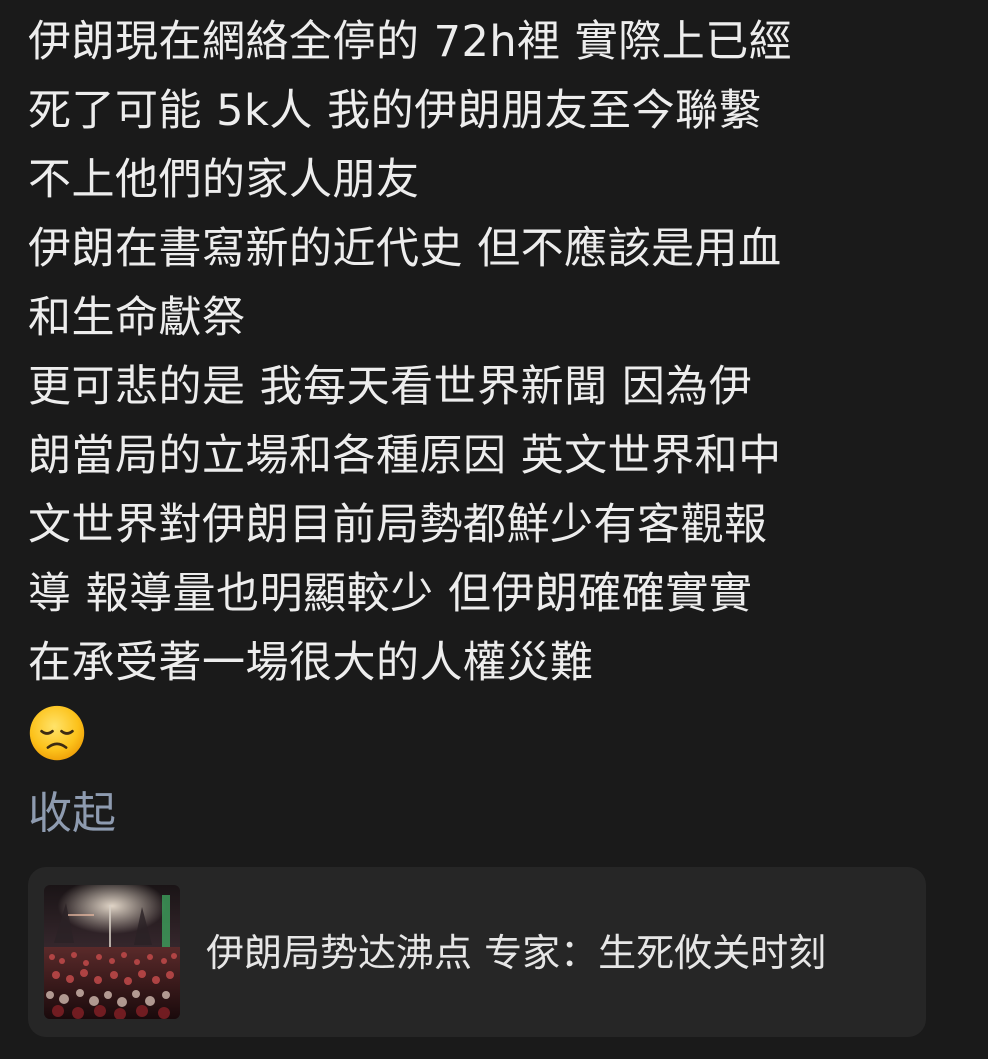 The image size is (988, 1059). Describe the element at coordinates (516, 953) in the screenshot. I see `card-title: 伊朗局势达沸点 专家：生死攸关时刻` at that location.